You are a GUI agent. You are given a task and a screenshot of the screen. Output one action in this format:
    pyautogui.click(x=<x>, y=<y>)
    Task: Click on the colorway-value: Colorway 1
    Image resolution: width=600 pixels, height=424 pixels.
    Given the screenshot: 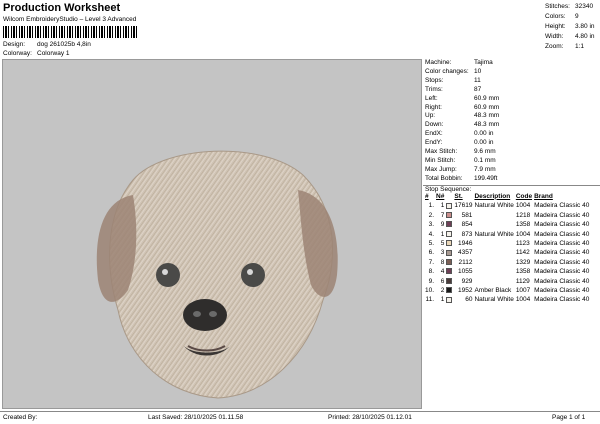 What is the action you would take?
    pyautogui.click(x=53, y=53)
    